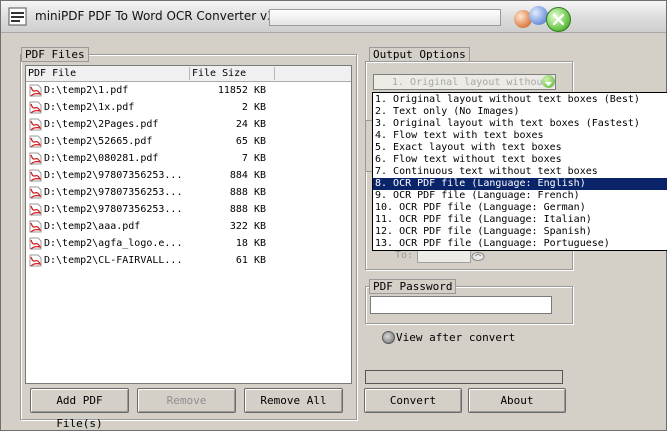 The height and width of the screenshot is (435, 667). I want to click on file-size: 65 KB, so click(250, 141).